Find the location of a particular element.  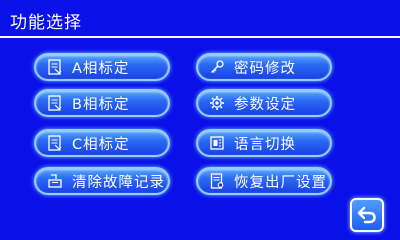

eraser-icon is located at coordinates (55, 181).